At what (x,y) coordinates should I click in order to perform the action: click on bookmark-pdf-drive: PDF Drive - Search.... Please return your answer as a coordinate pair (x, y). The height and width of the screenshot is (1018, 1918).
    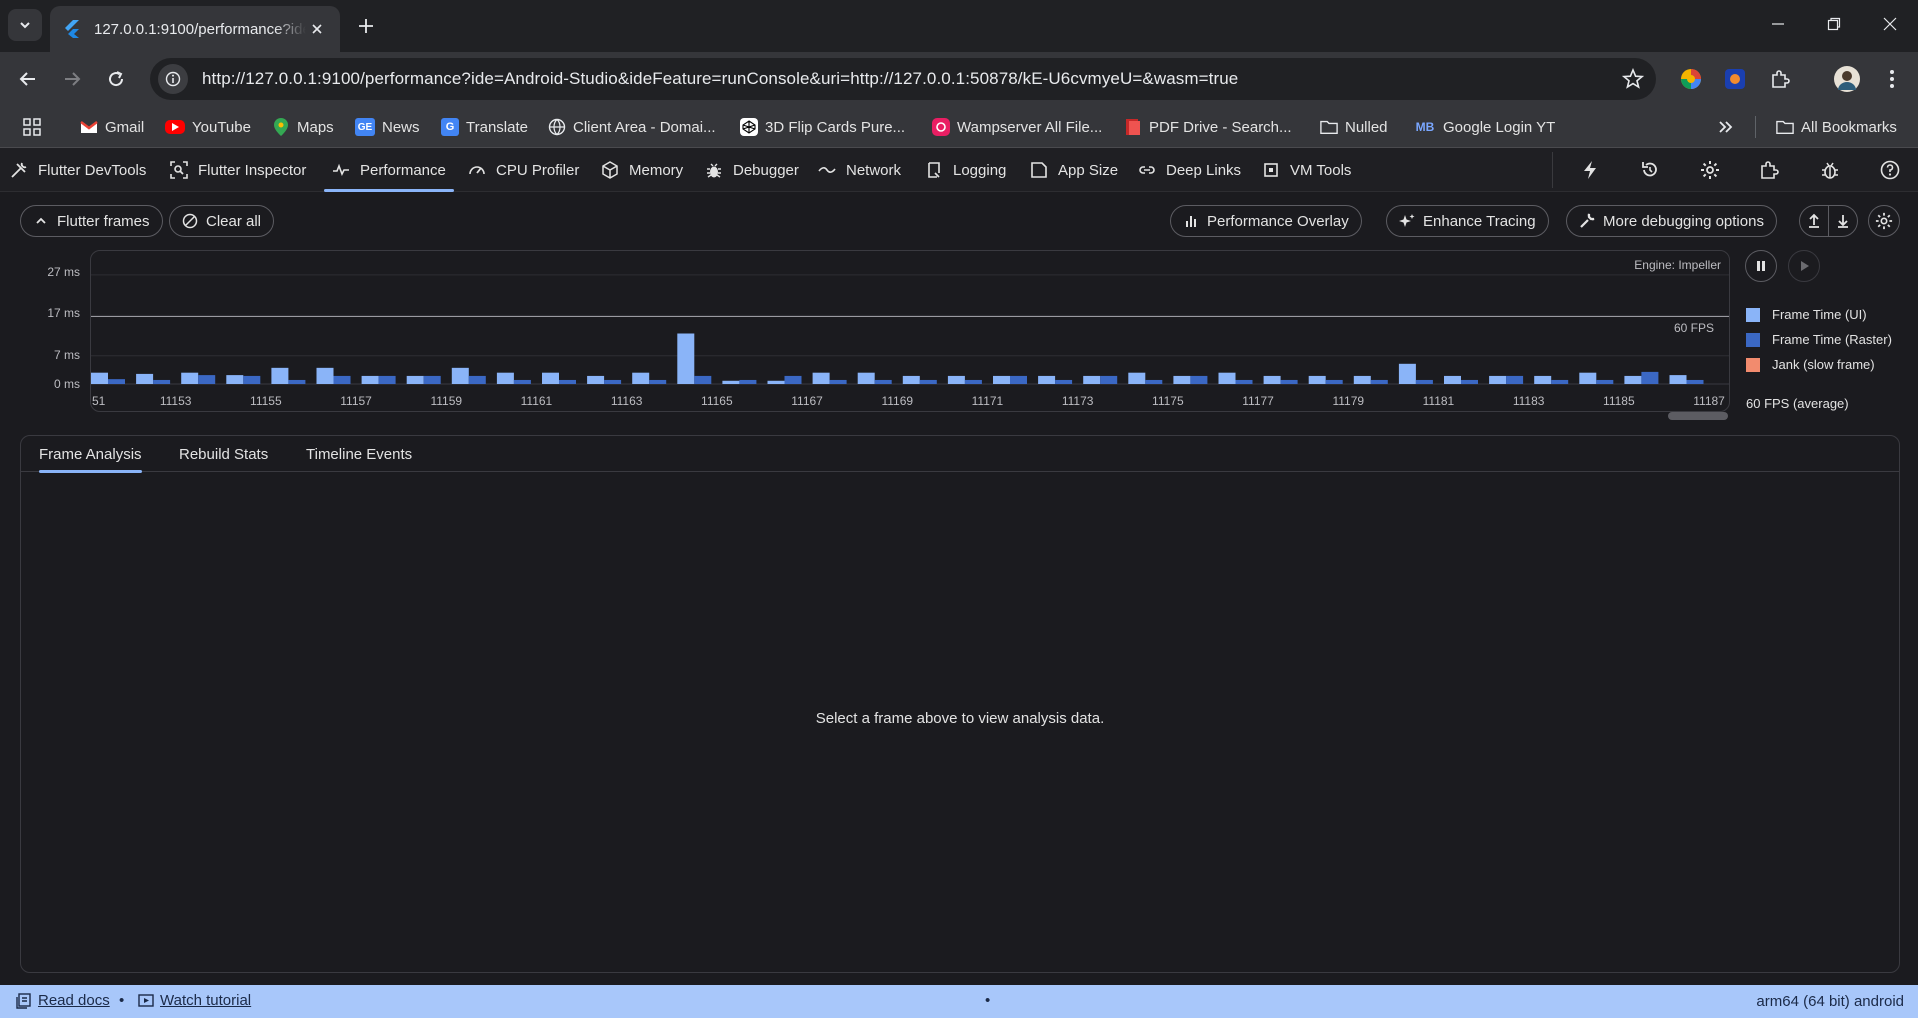
    Looking at the image, I should click on (1208, 127).